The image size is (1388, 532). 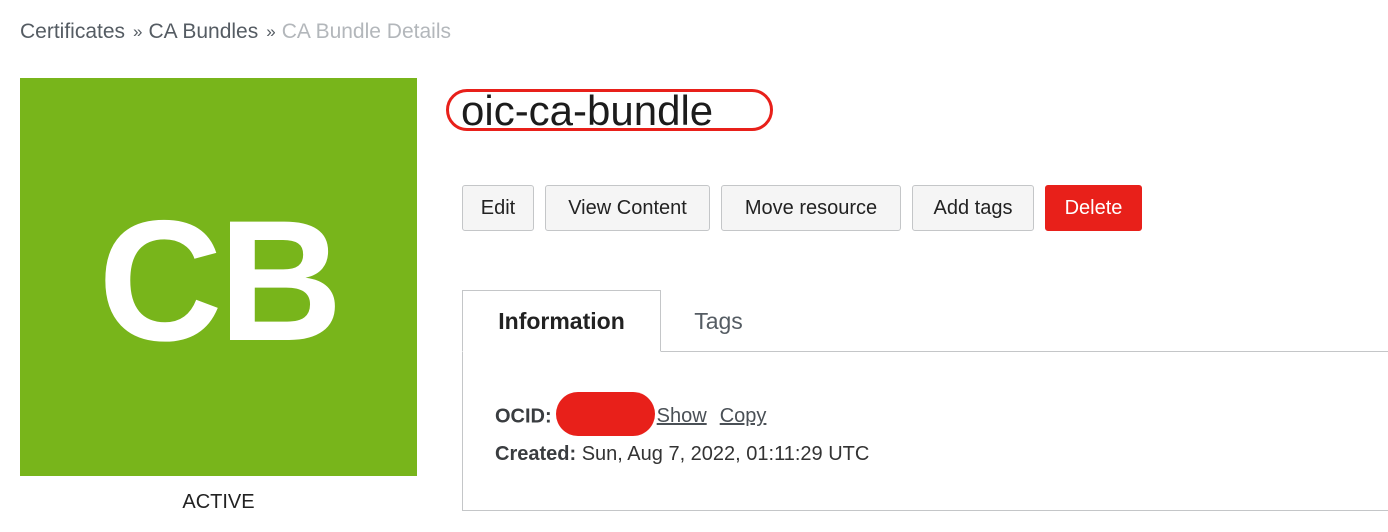 I want to click on created-value: Sun, Aug 7, 2022, 01:11:29 UTC, so click(x=725, y=454).